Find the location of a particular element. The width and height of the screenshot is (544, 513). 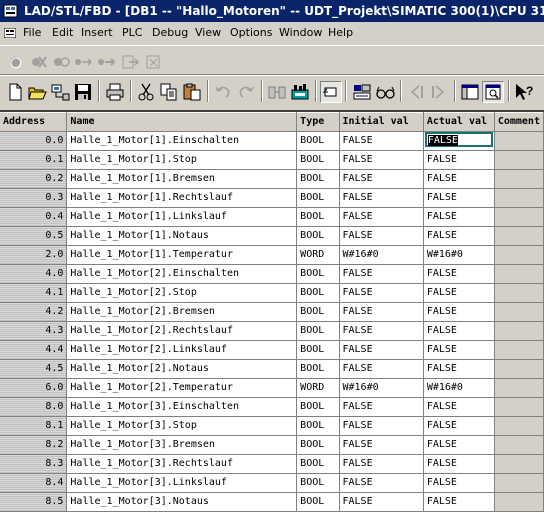

table-row: 0.5 Halle_1_Motor[1].Notaus BOOL FALSE FALSE is located at coordinates (272, 236).